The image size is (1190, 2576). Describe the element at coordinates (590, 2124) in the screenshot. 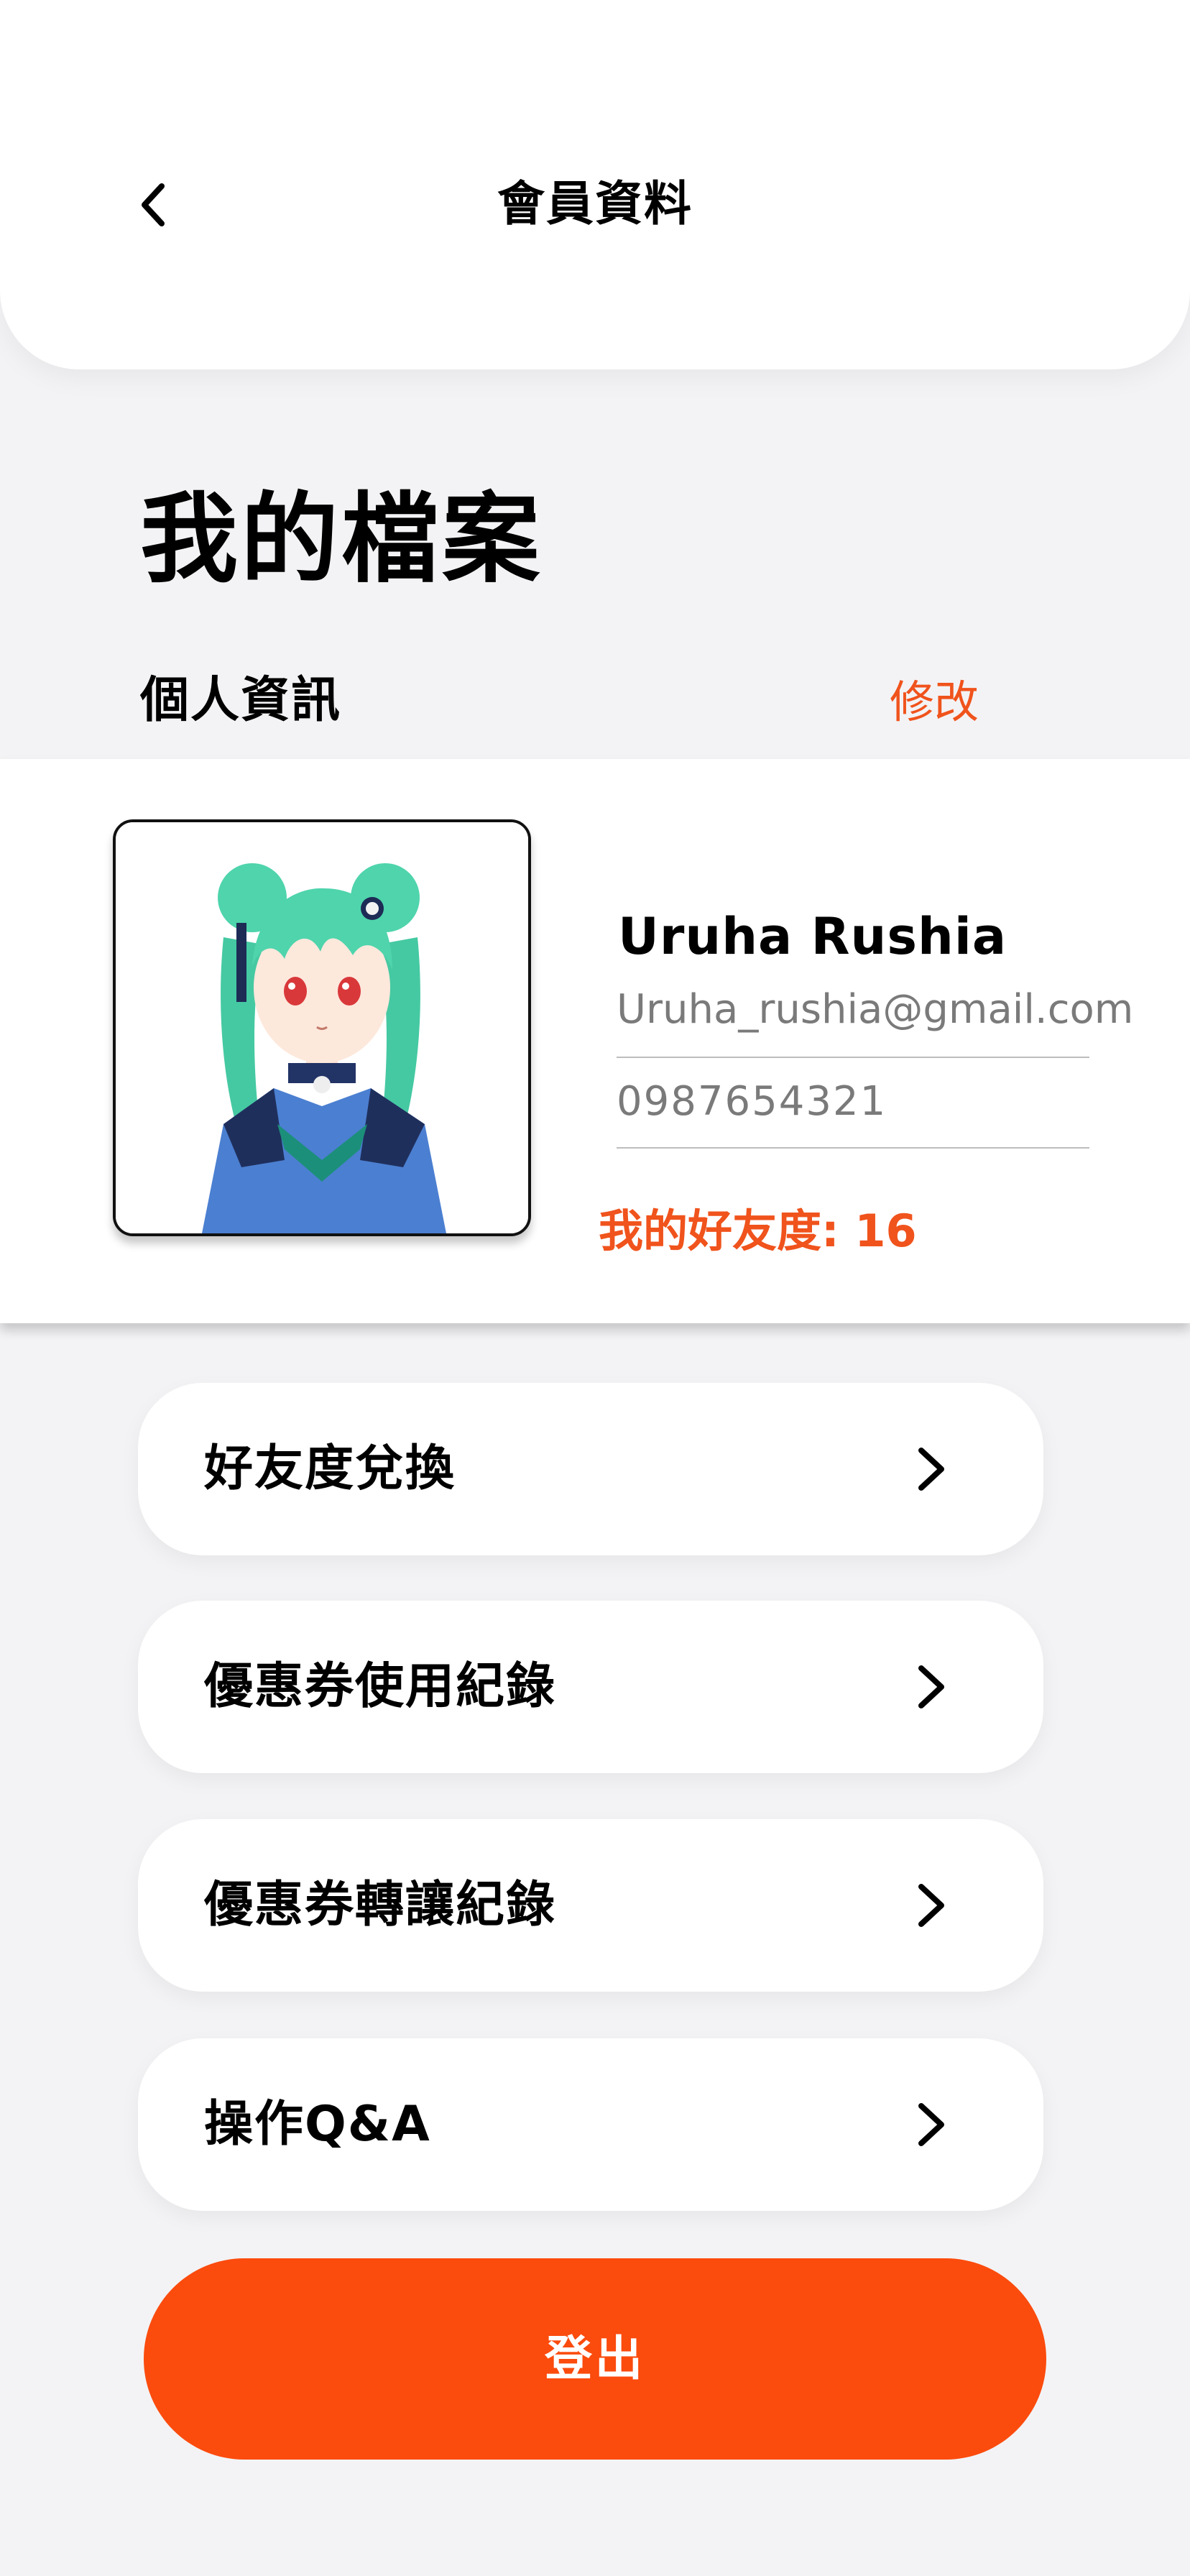

I see `menu-item-qa: 操作Q&A` at that location.